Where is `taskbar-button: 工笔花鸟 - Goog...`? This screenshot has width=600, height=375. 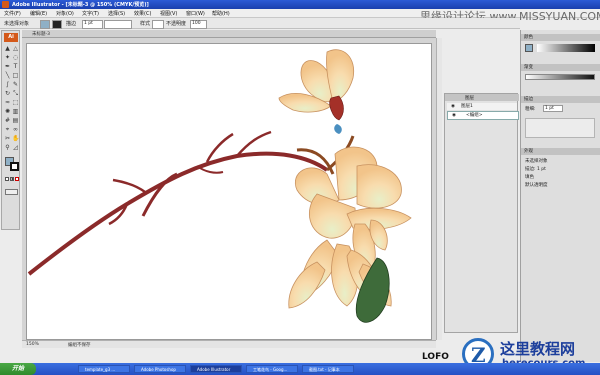 taskbar-button: 工笔花鸟 - Goog... is located at coordinates (272, 369).